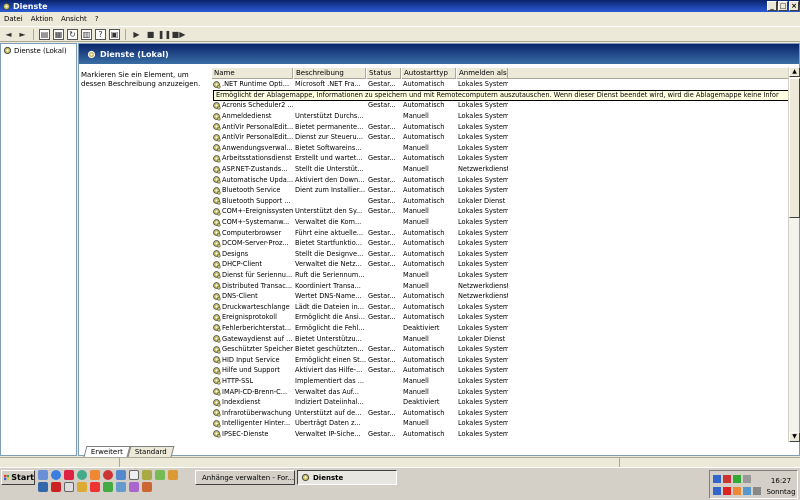 Image resolution: width=800 pixels, height=500 pixels. Describe the element at coordinates (151, 451) in the screenshot. I see `tab-standard: Standard` at that location.